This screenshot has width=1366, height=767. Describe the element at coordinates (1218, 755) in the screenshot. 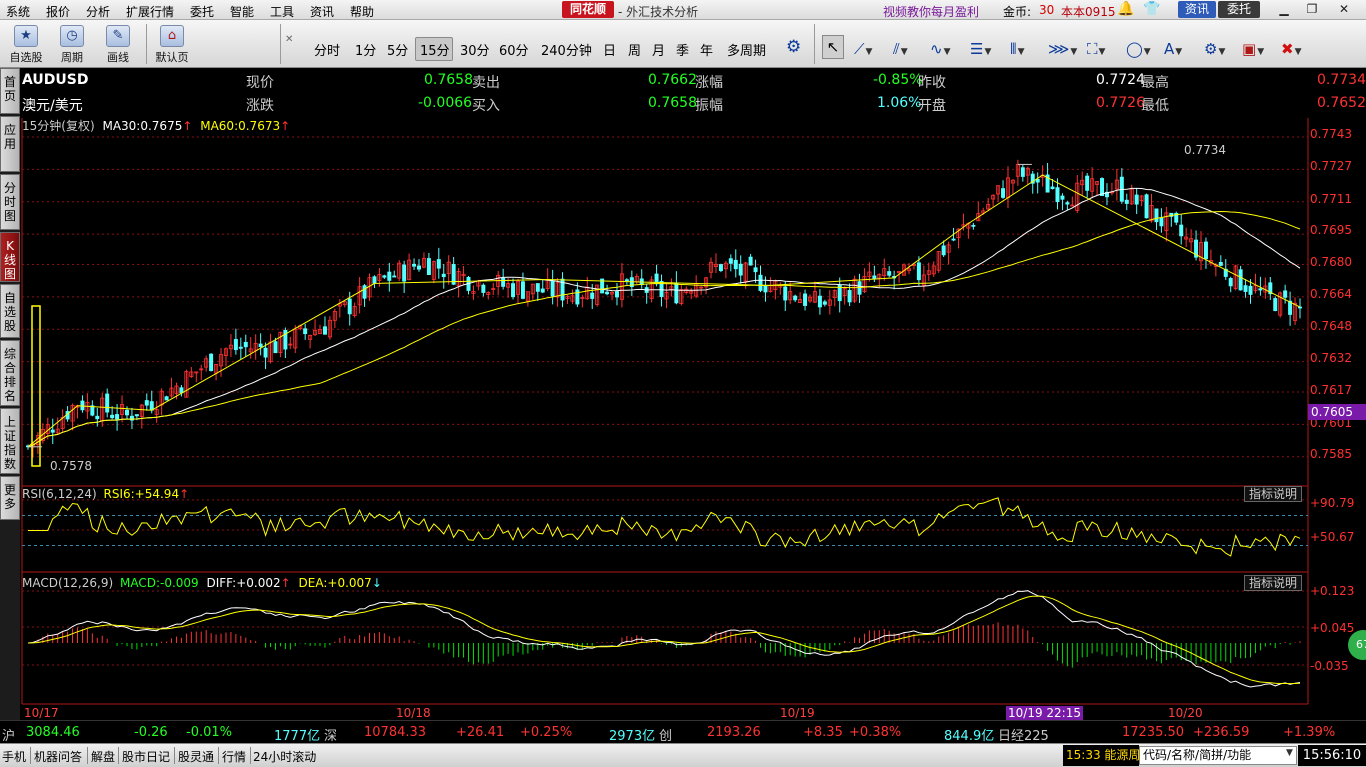

I see `search-input: 代码/名称/简拼/功能` at that location.